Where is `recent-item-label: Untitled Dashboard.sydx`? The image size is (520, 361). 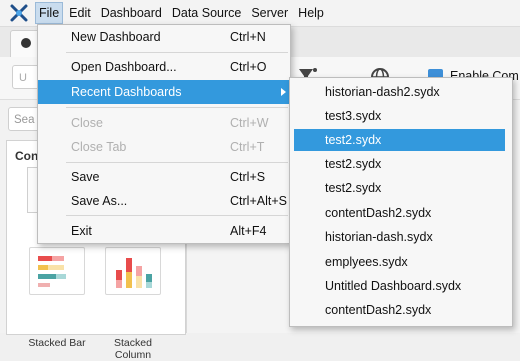
recent-item-label: Untitled Dashboard.sydx is located at coordinates (393, 286).